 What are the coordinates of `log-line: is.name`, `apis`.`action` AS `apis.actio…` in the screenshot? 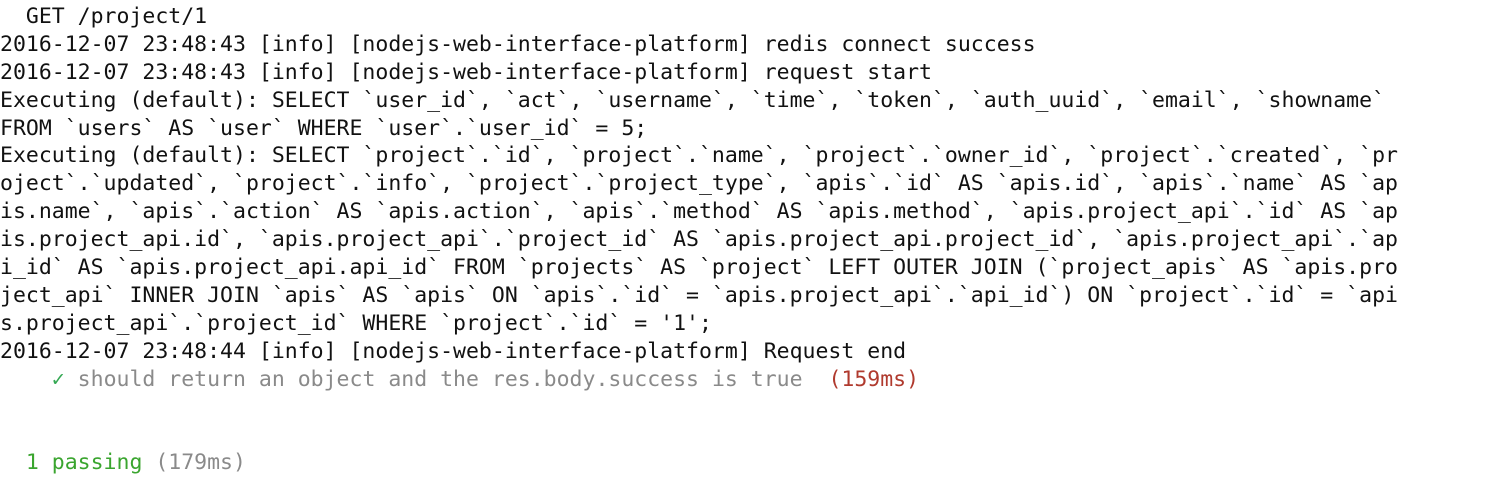 It's located at (699, 212).